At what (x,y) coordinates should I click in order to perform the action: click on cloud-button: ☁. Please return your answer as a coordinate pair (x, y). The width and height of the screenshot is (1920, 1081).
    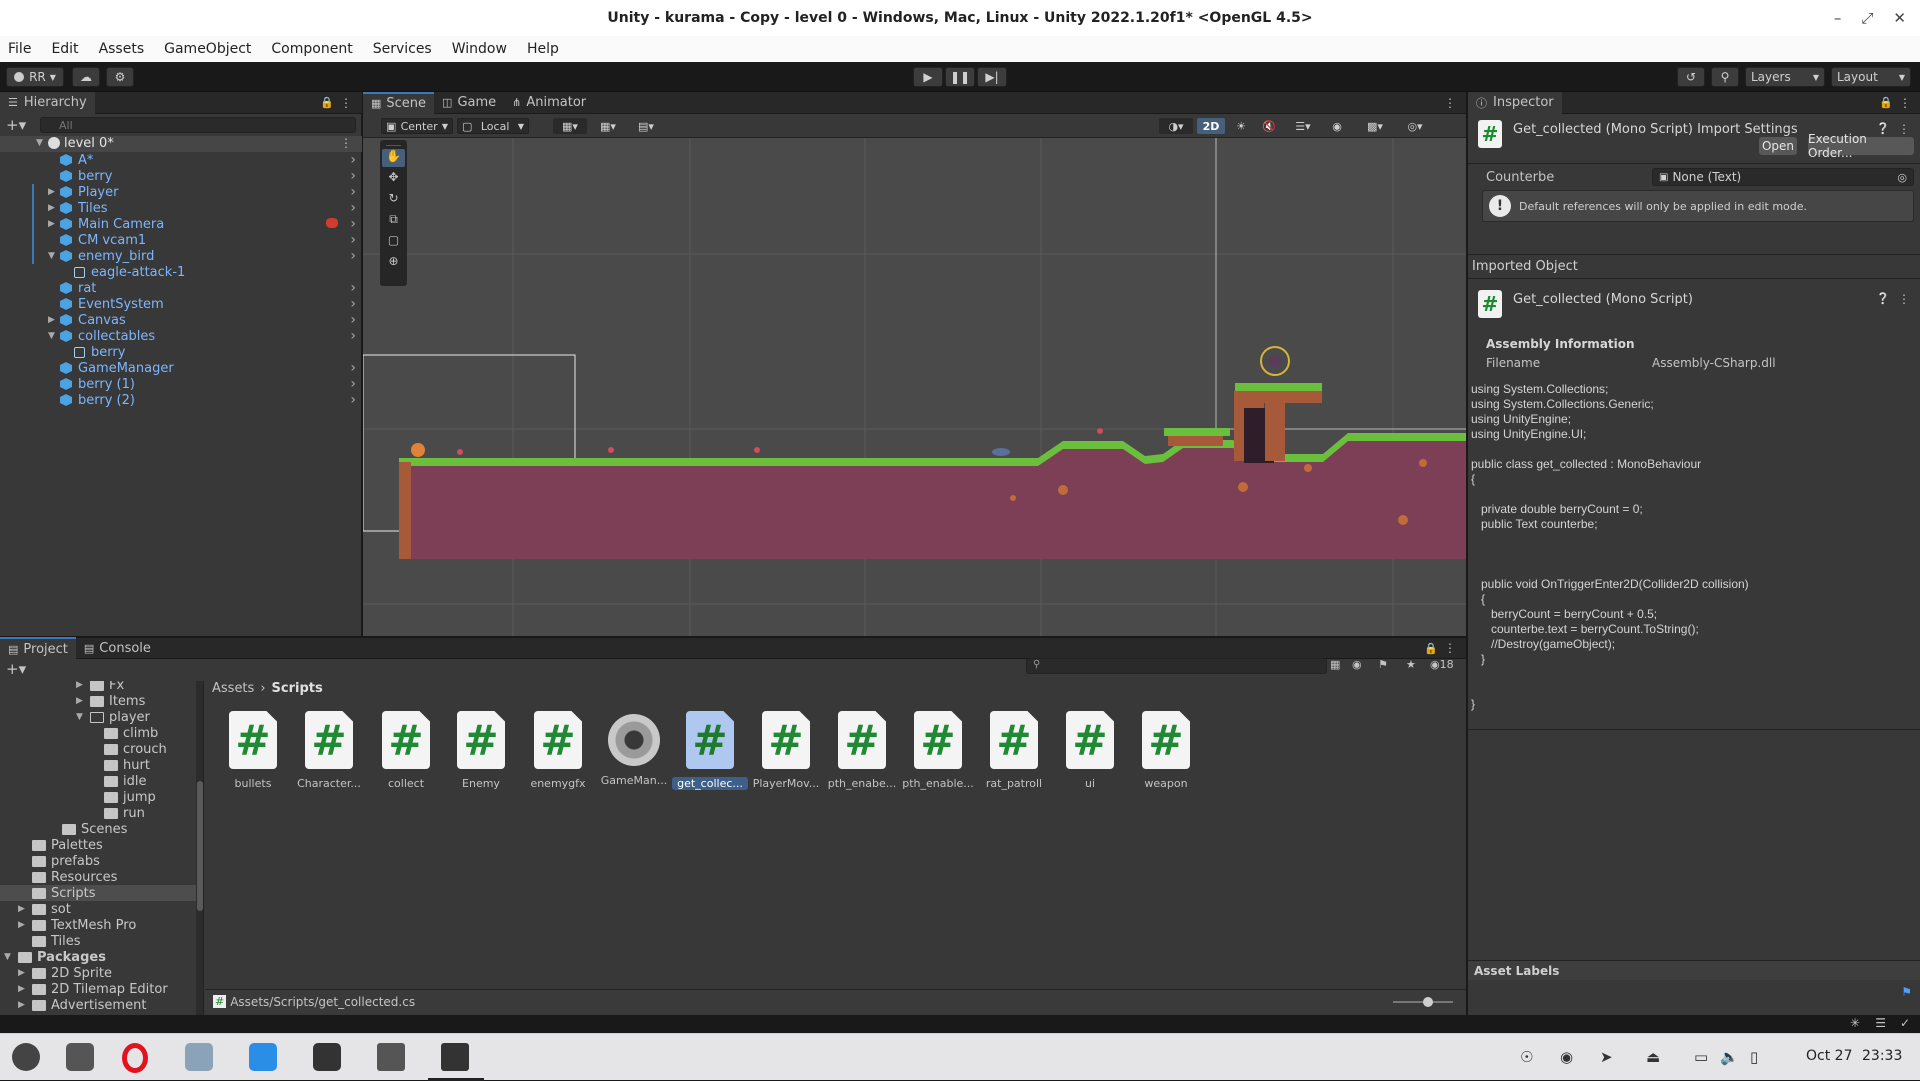
    Looking at the image, I should click on (86, 77).